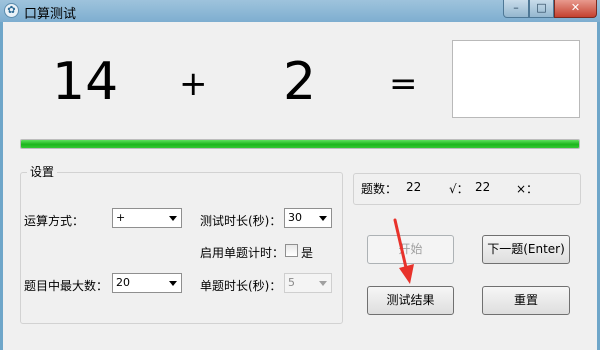 Image resolution: width=600 pixels, height=350 pixels. Describe the element at coordinates (403, 84) in the screenshot. I see `equals-sign: =` at that location.